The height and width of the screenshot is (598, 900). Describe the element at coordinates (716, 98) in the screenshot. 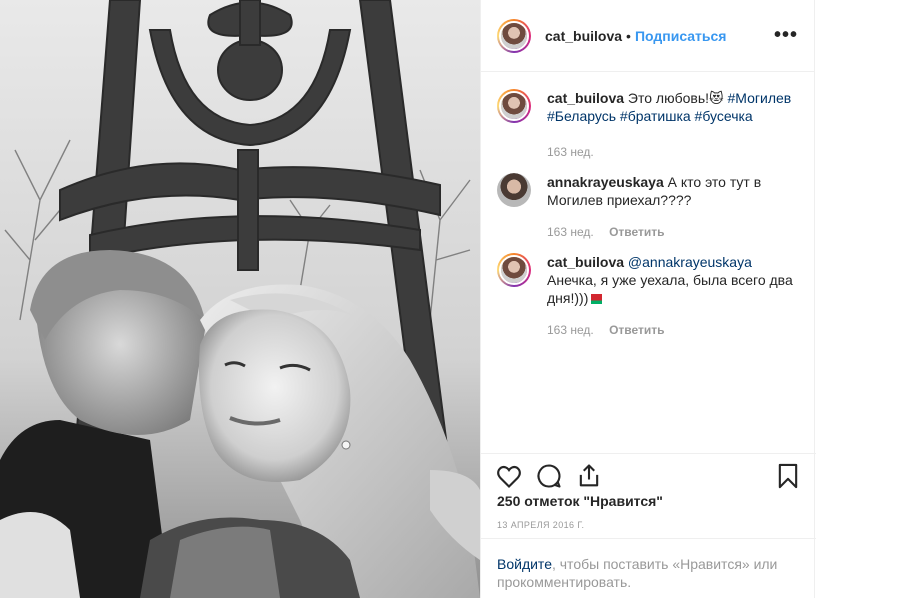

I see `emoji-icon: 😻` at that location.